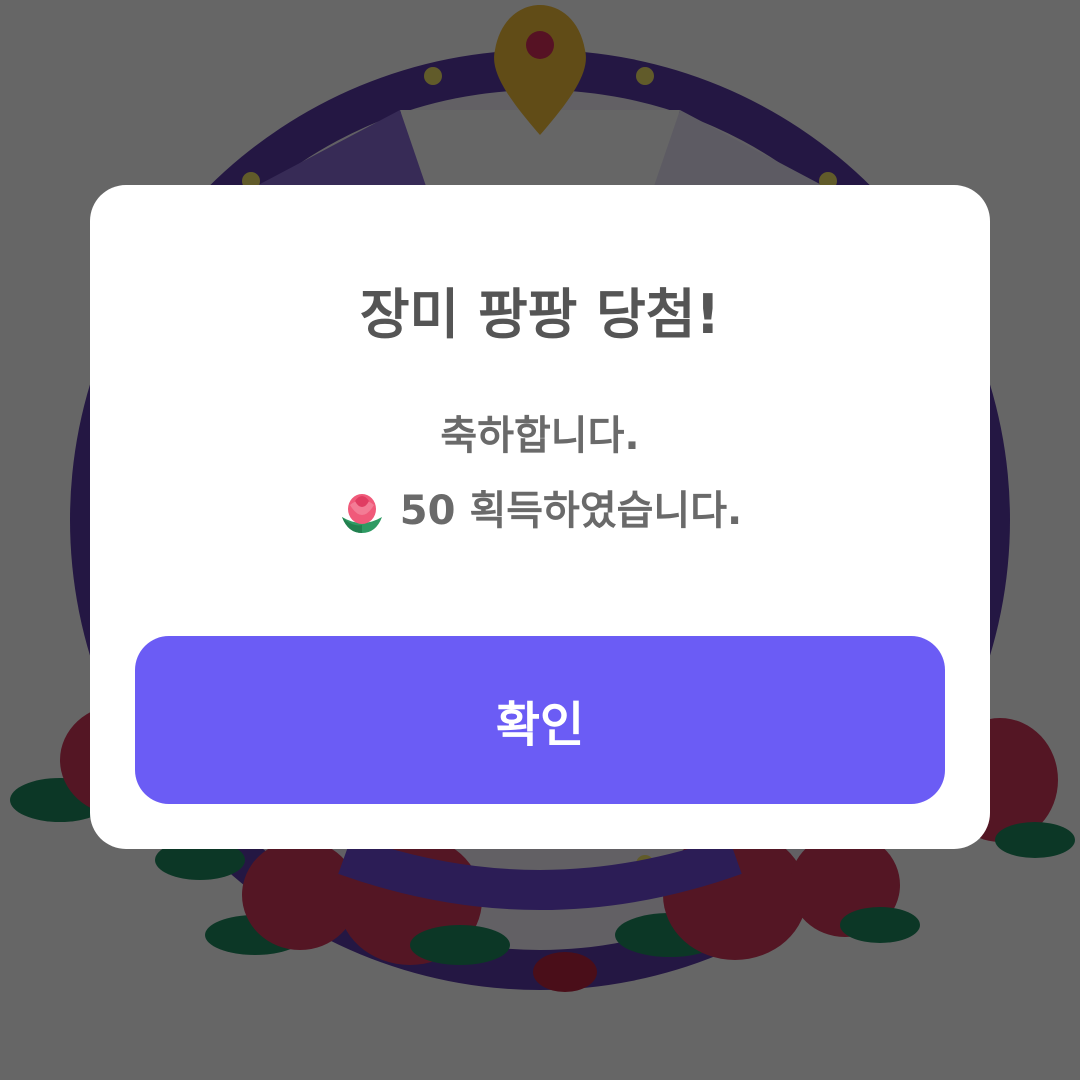 The height and width of the screenshot is (1080, 1080). What do you see at coordinates (606, 511) in the screenshot?
I see `reward-suffix: 획득하였습니다.` at bounding box center [606, 511].